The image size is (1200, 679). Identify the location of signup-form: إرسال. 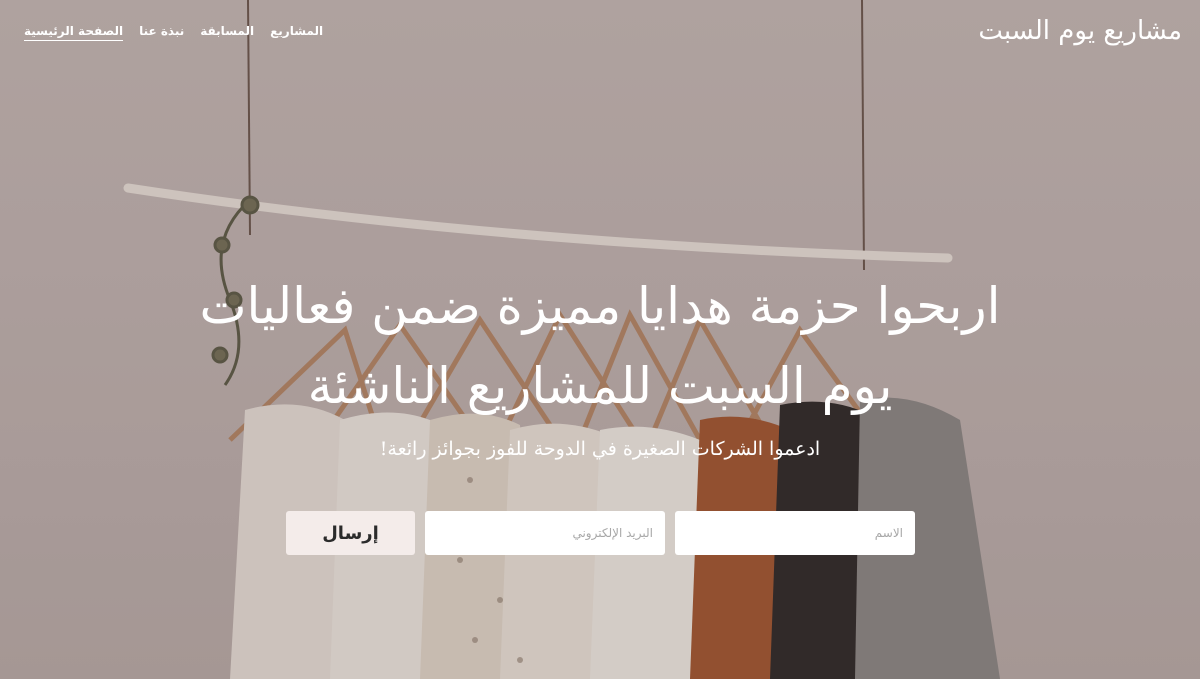
(600, 533).